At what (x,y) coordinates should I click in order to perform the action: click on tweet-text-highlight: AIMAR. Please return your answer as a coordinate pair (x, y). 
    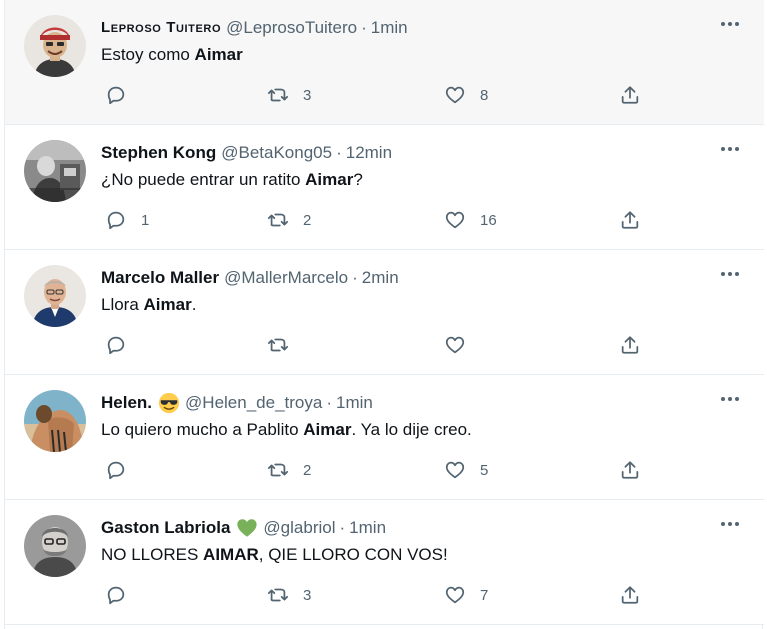
    Looking at the image, I should click on (231, 554).